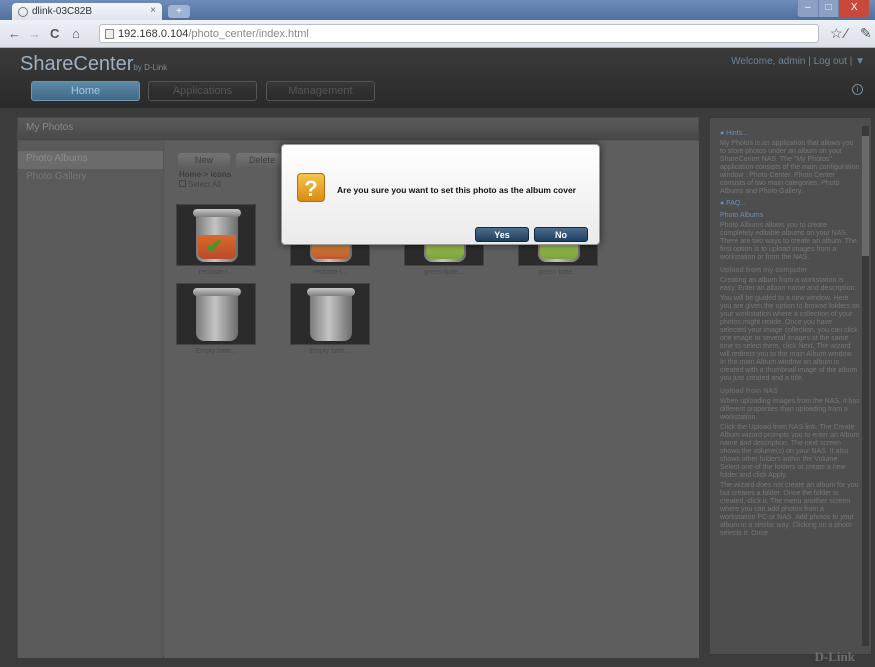 The height and width of the screenshot is (667, 875). I want to click on help-heading: Upload from my computer, so click(764, 270).